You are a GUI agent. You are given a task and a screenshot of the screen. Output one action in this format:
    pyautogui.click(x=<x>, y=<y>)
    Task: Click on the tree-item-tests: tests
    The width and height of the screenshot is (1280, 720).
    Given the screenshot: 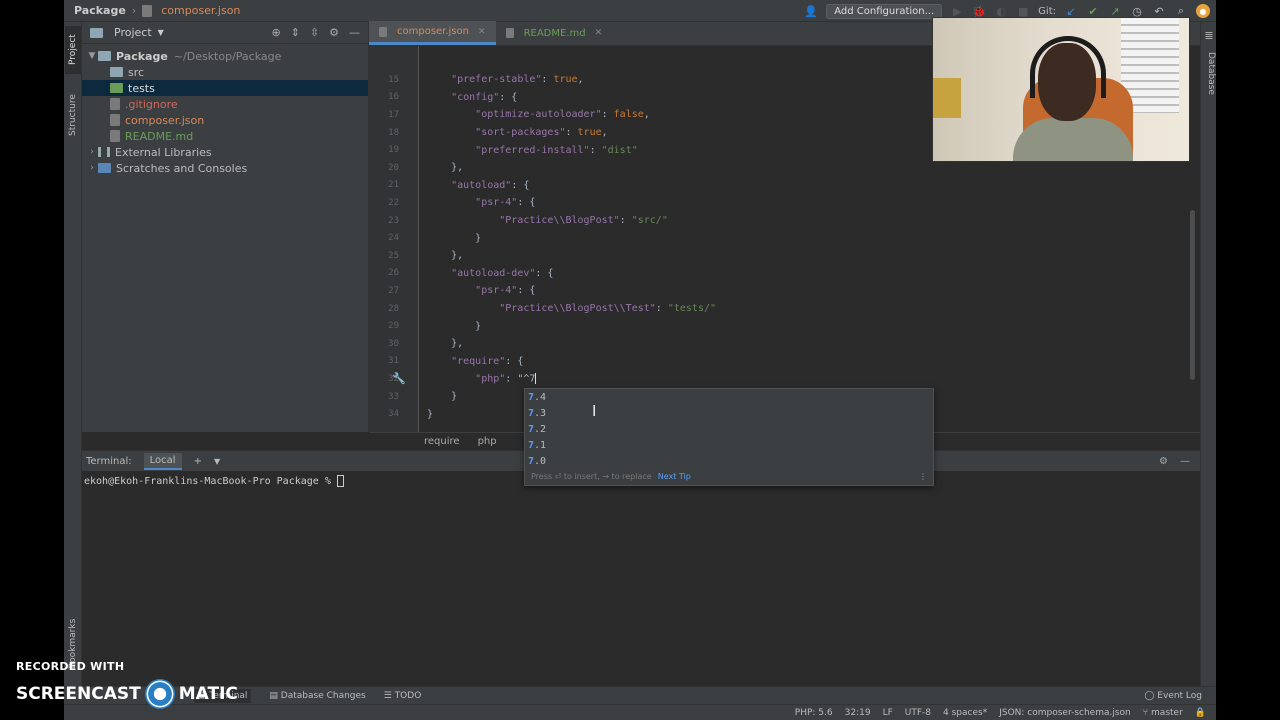 What is the action you would take?
    pyautogui.click(x=225, y=88)
    